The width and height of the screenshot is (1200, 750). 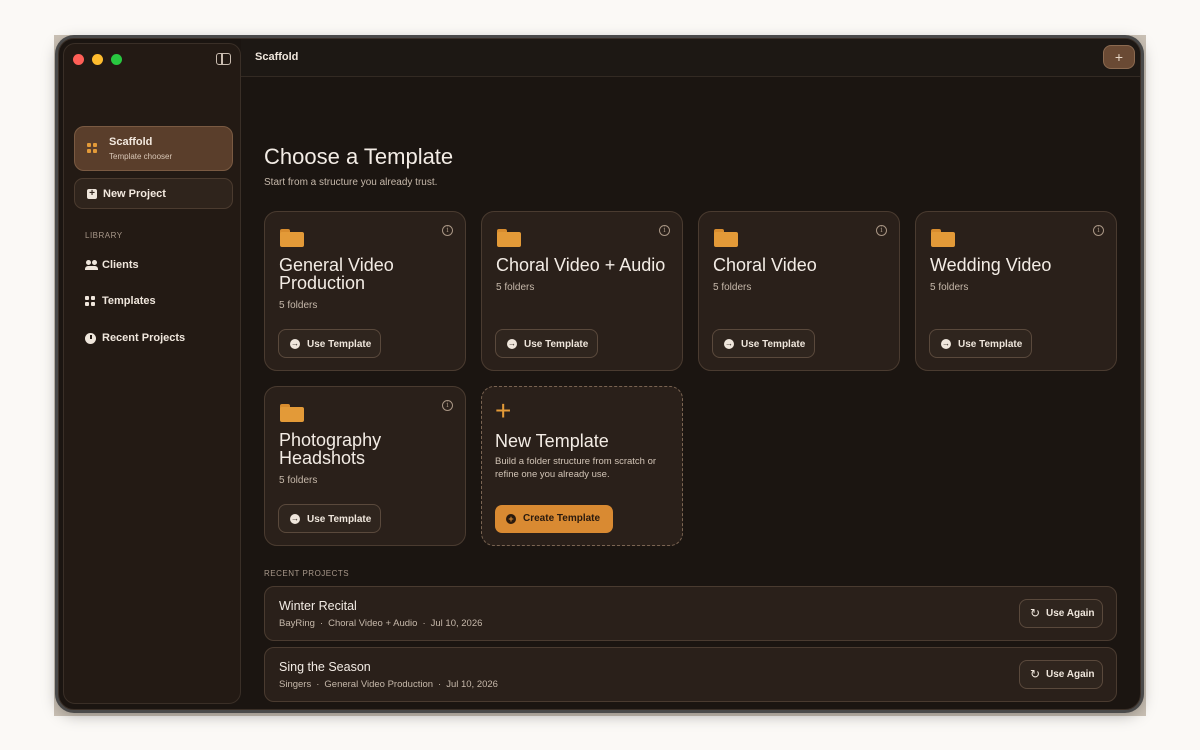 What do you see at coordinates (336, 274) in the screenshot?
I see `template-name: General Video Production` at bounding box center [336, 274].